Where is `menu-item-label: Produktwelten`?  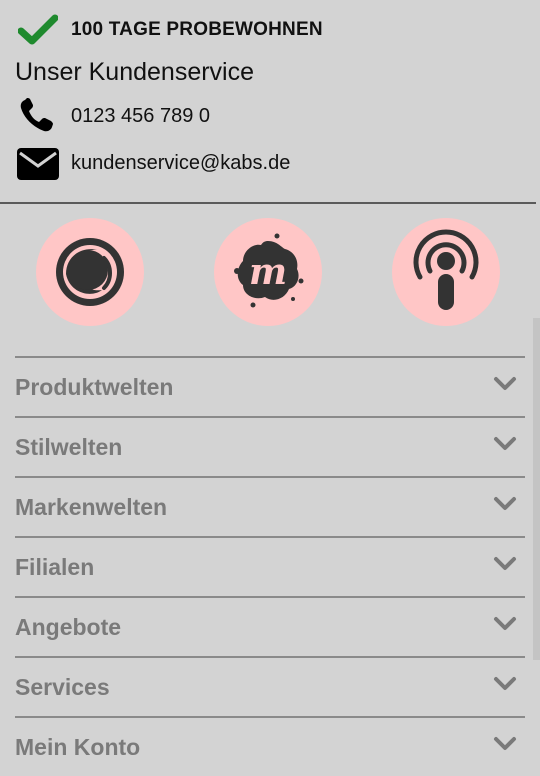 menu-item-label: Produktwelten is located at coordinates (94, 387).